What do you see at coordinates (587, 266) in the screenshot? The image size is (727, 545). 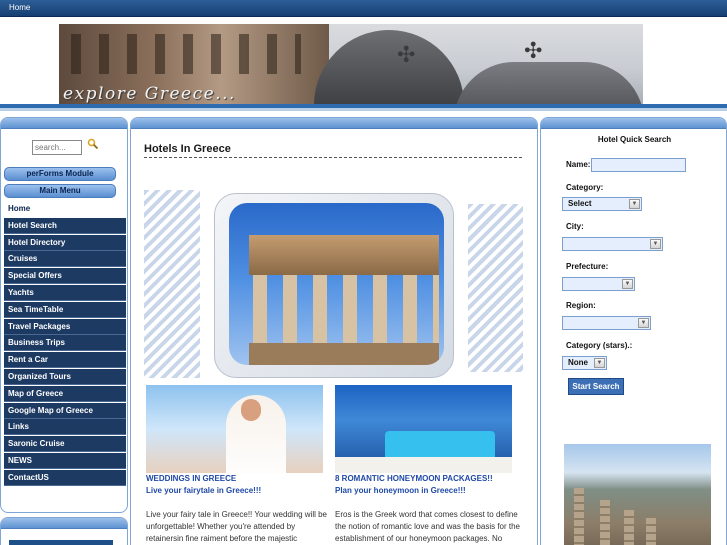 I see `prefecture-label: Prefecture:` at bounding box center [587, 266].